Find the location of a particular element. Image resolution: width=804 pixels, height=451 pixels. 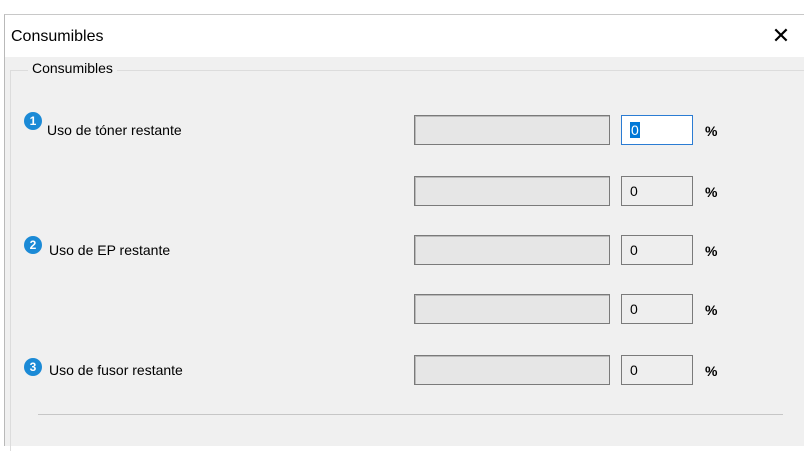

toner-secondary-progress-bar is located at coordinates (512, 191).